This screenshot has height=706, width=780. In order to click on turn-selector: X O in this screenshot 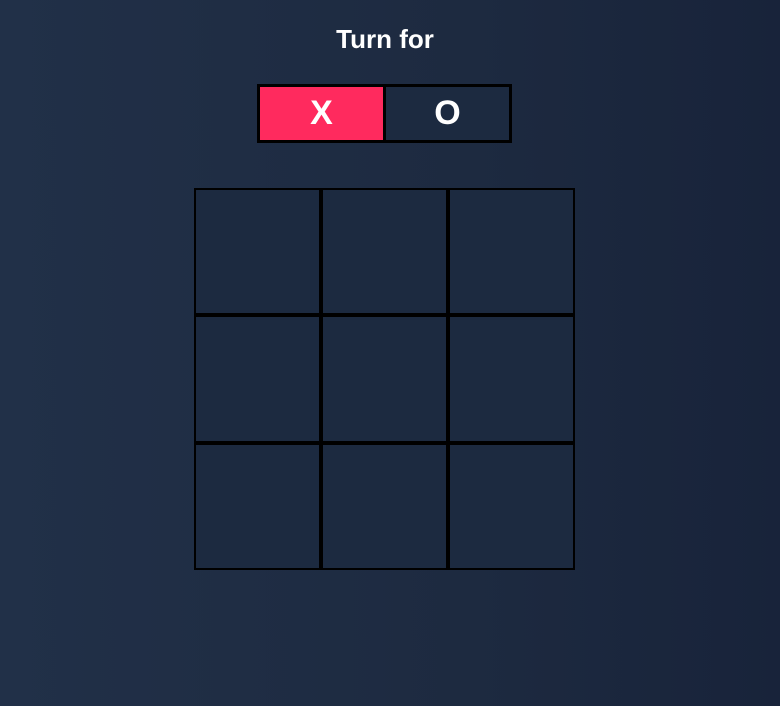, I will do `click(384, 113)`.